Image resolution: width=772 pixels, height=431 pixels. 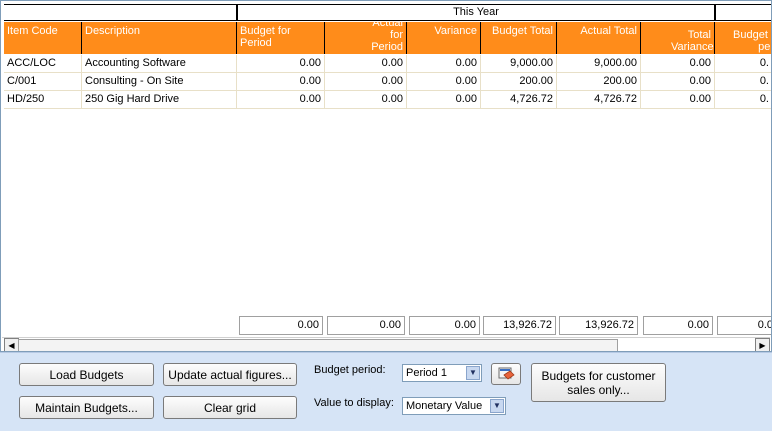 What do you see at coordinates (752, 41) in the screenshot?
I see `col-header-next-budget-label: Budget f per` at bounding box center [752, 41].